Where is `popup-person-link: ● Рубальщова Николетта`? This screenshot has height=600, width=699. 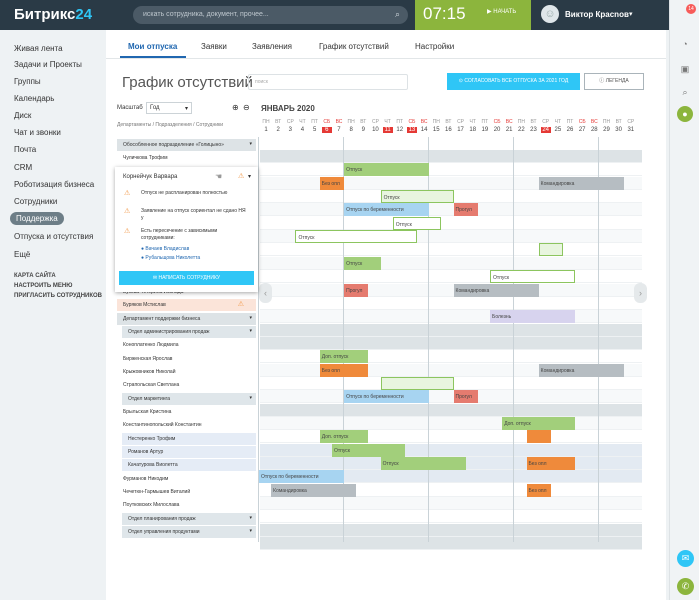
popup-person-link: ● Рубальщова Николетта is located at coordinates (170, 258).